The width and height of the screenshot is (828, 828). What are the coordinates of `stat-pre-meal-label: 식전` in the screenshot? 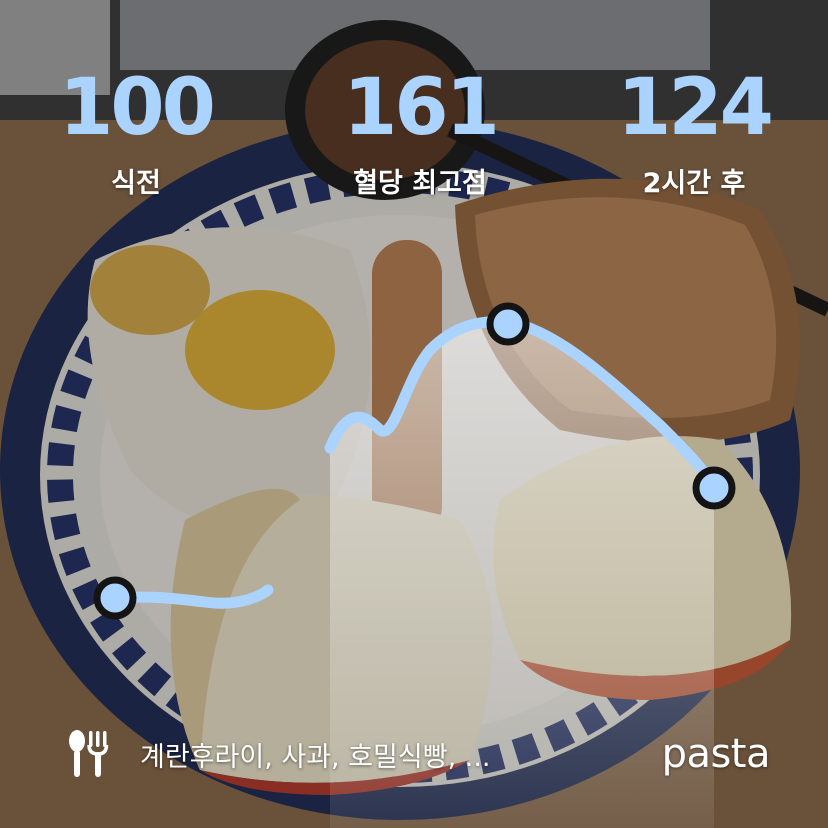 It's located at (136, 183).